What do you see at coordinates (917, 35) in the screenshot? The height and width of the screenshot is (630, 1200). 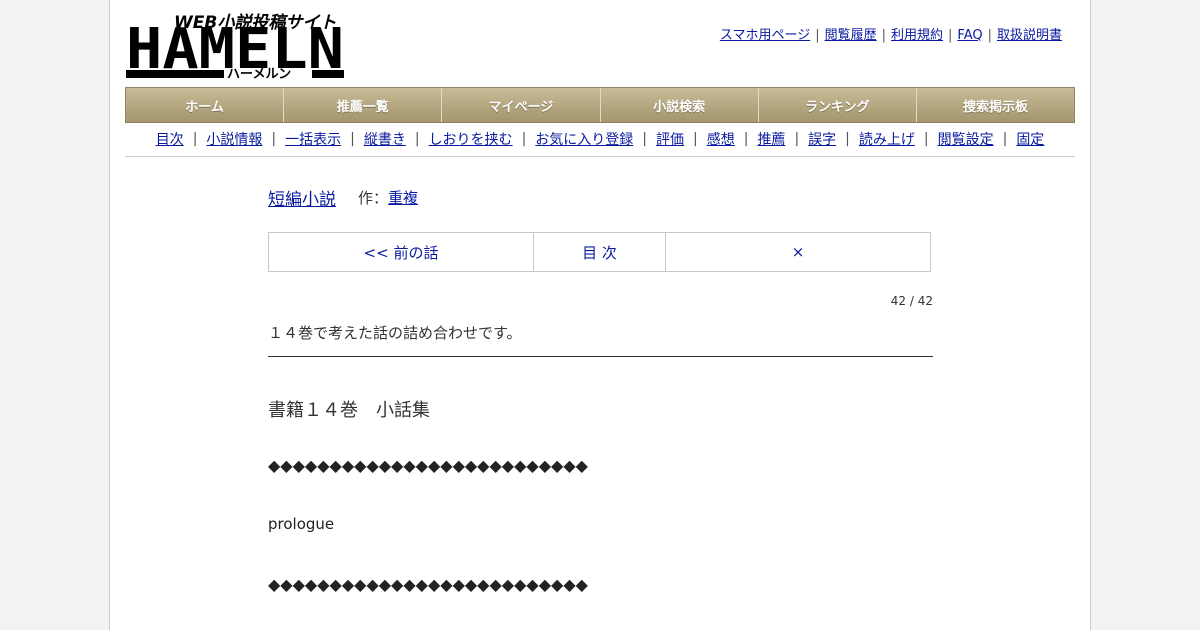 I see `terms-link: 利用規約` at bounding box center [917, 35].